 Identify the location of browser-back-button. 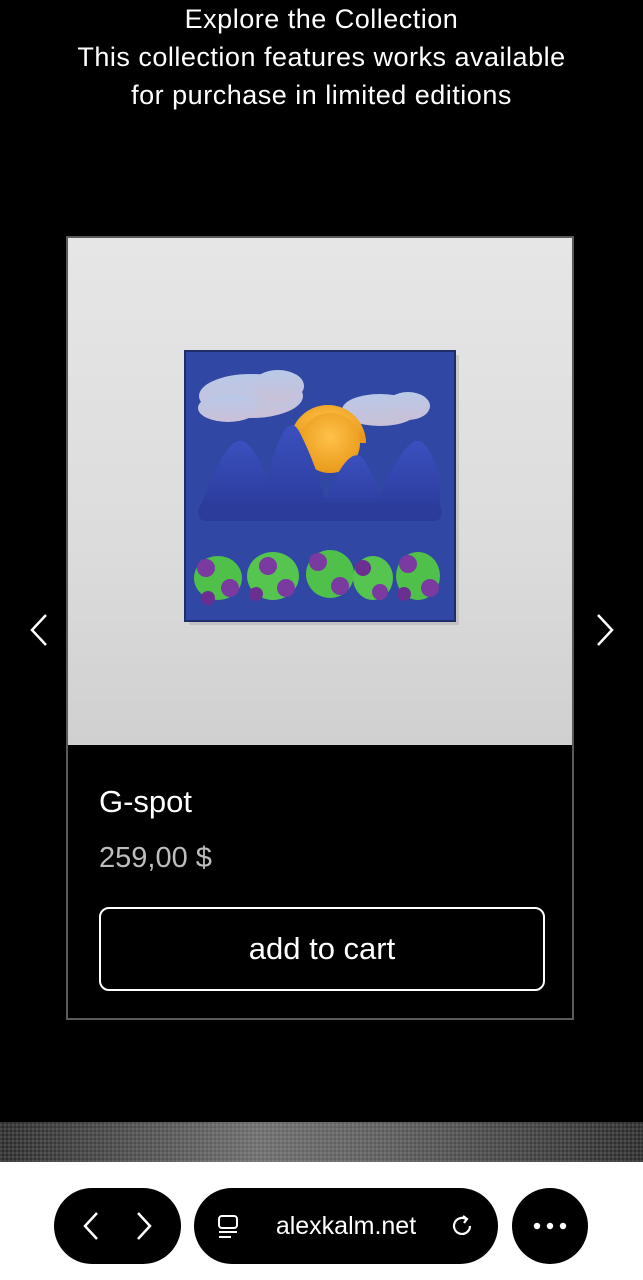
(91, 1226).